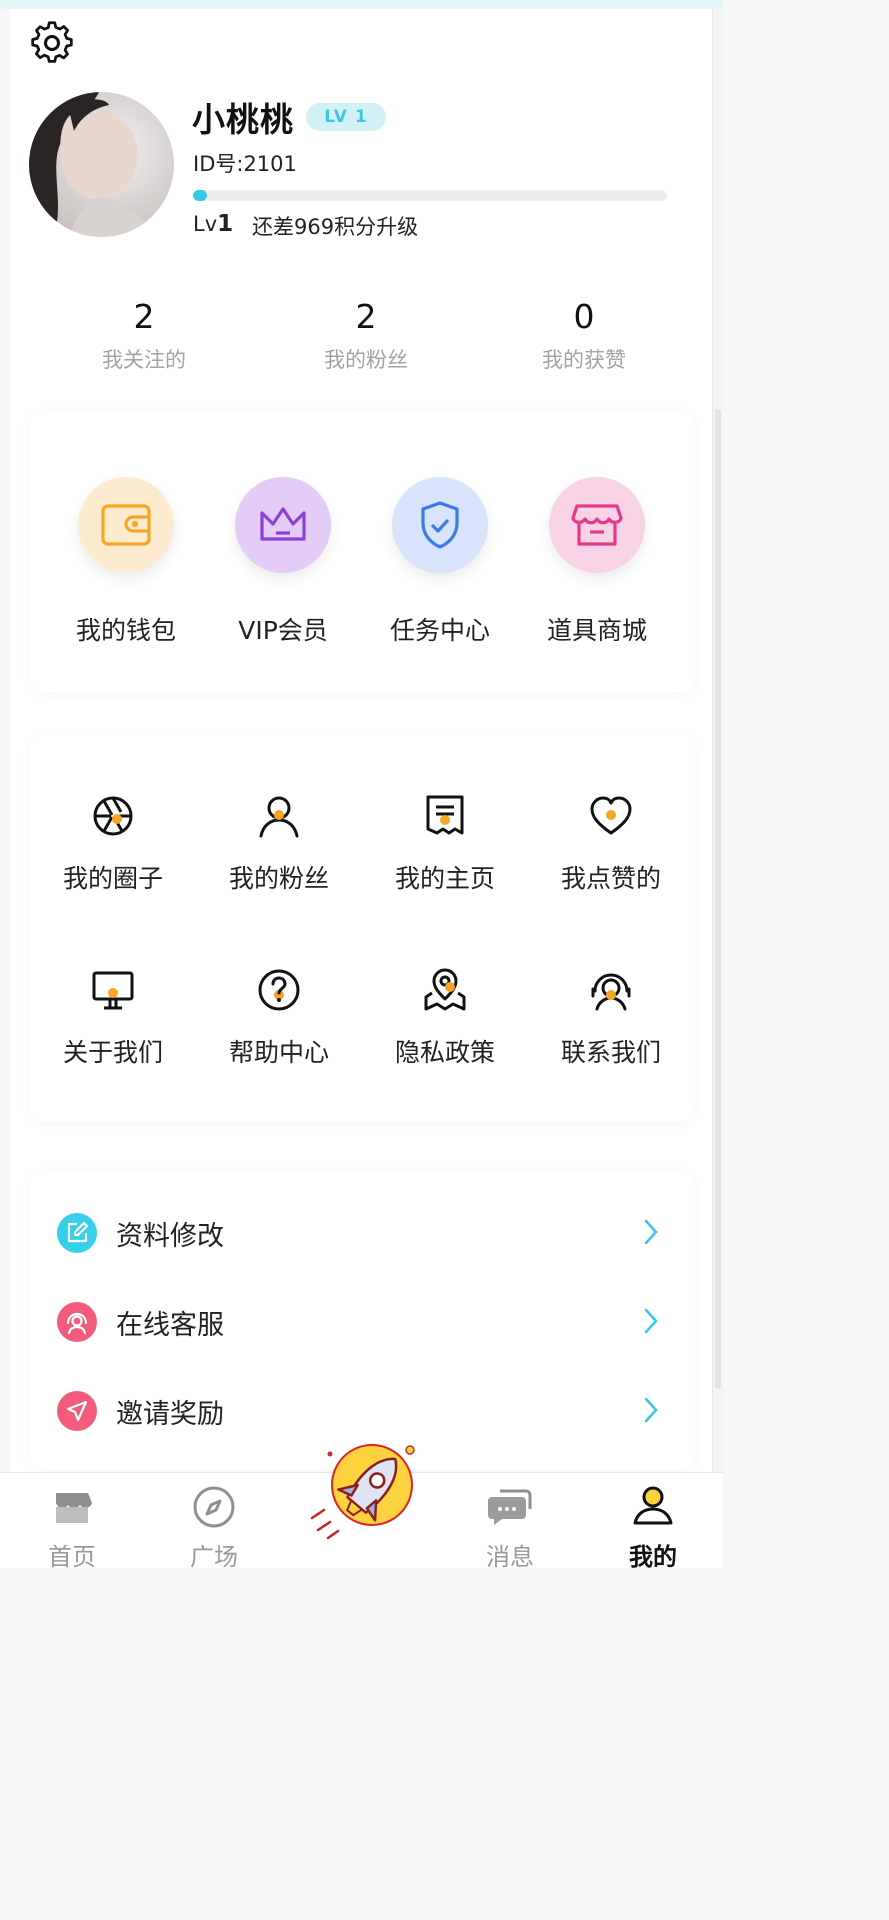  I want to click on stat-likes: 0 我的获赞, so click(584, 335).